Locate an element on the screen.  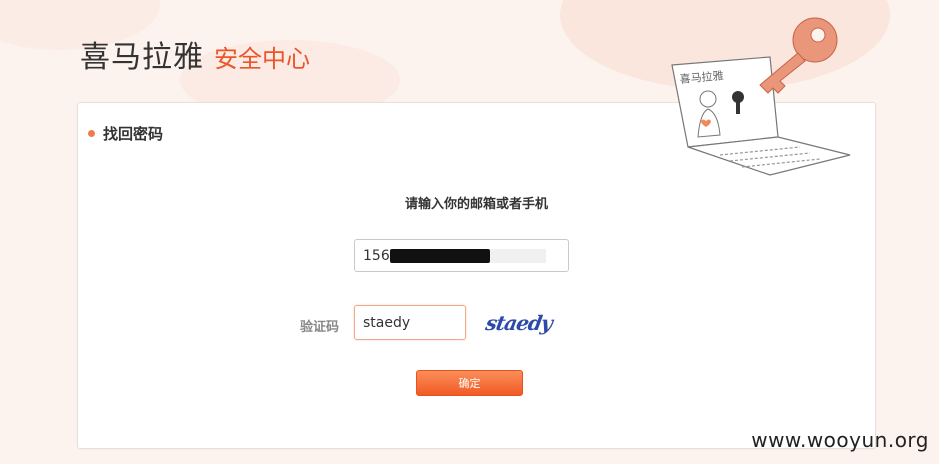
captcha-label: 验证码 is located at coordinates (320, 327).